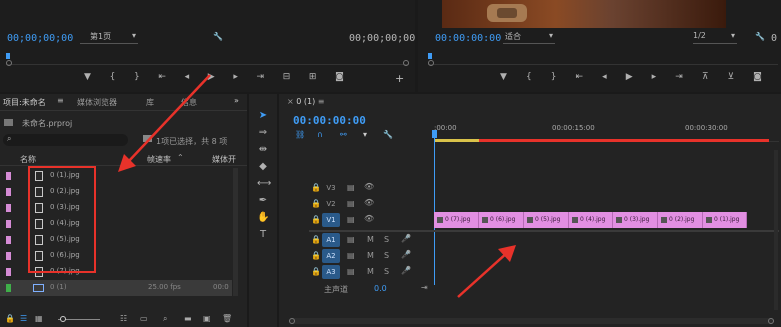 The width and height of the screenshot is (781, 327). What do you see at coordinates (65, 140) in the screenshot?
I see `search-input: ⌕` at bounding box center [65, 140].